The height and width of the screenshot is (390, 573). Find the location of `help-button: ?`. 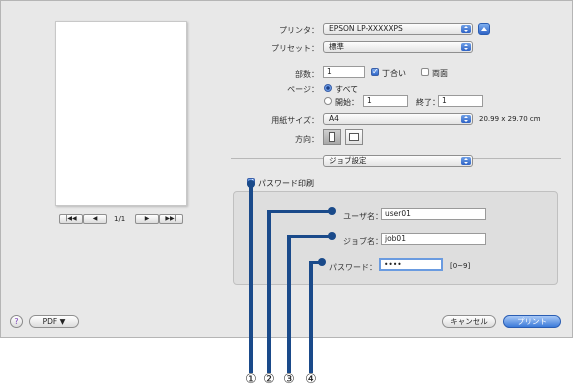

help-button: ? is located at coordinates (16, 321).